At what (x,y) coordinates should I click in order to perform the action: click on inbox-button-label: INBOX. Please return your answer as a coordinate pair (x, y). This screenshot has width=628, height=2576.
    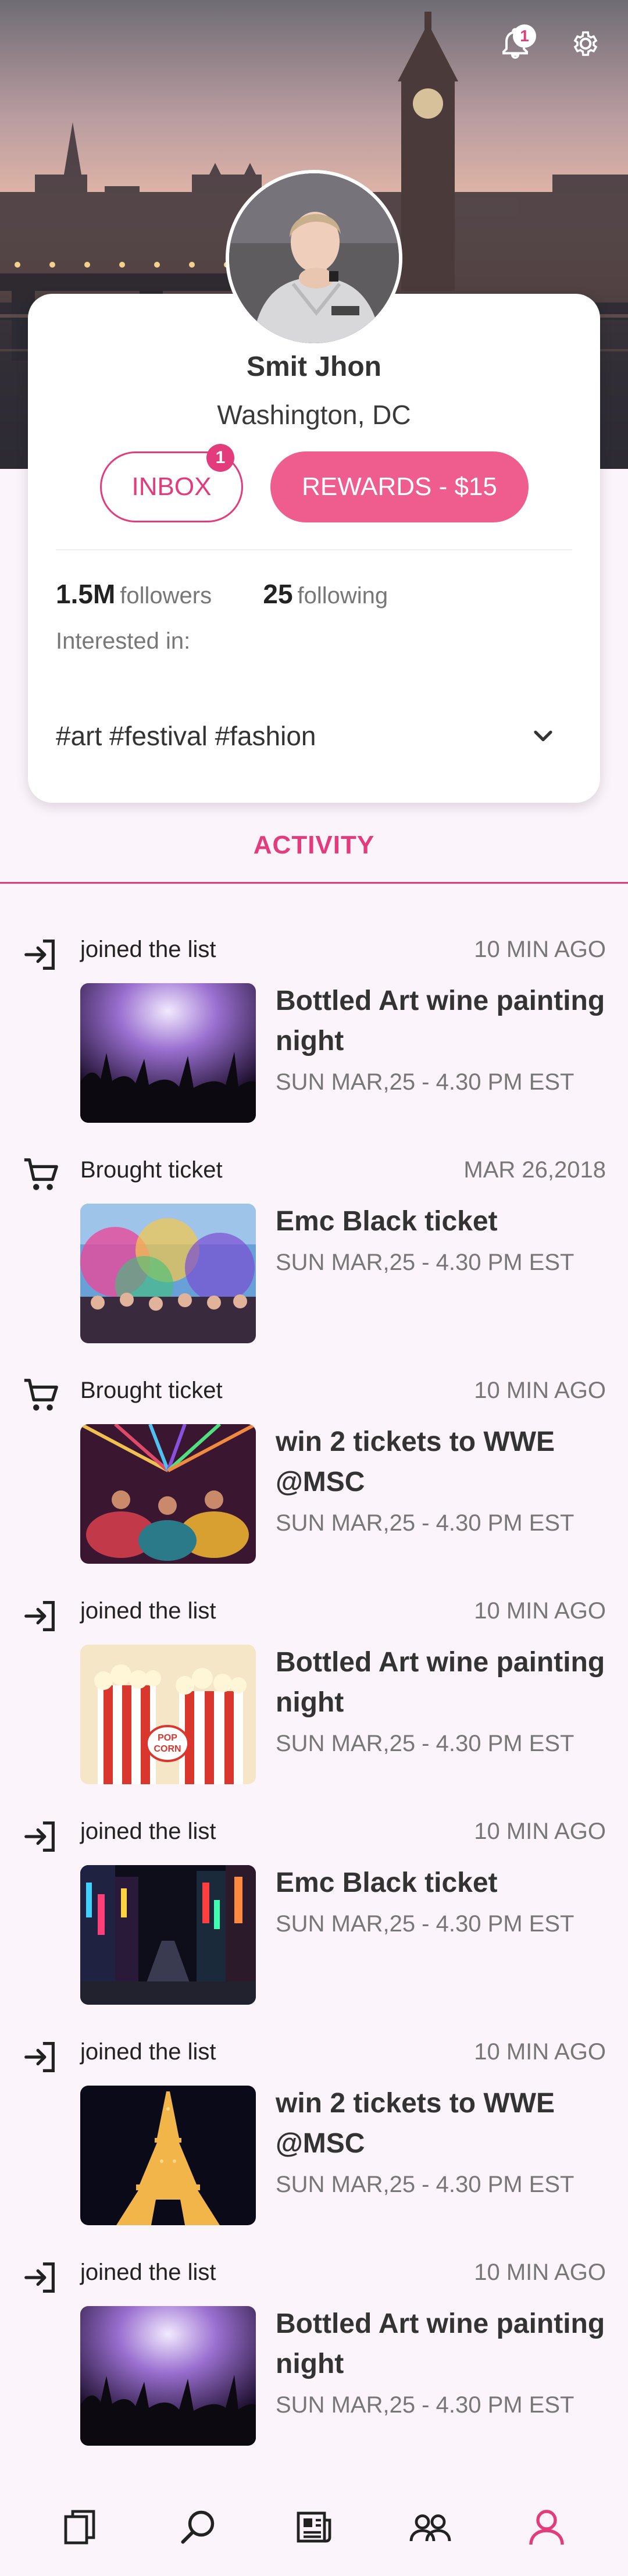
    Looking at the image, I should click on (171, 487).